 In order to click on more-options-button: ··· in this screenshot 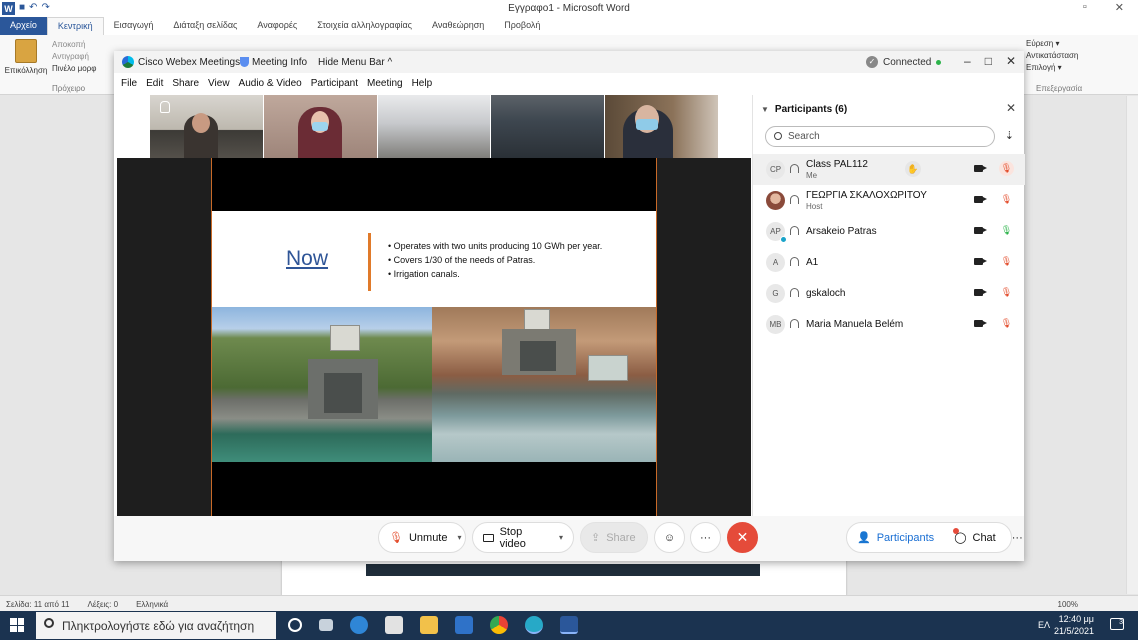, I will do `click(705, 537)`.